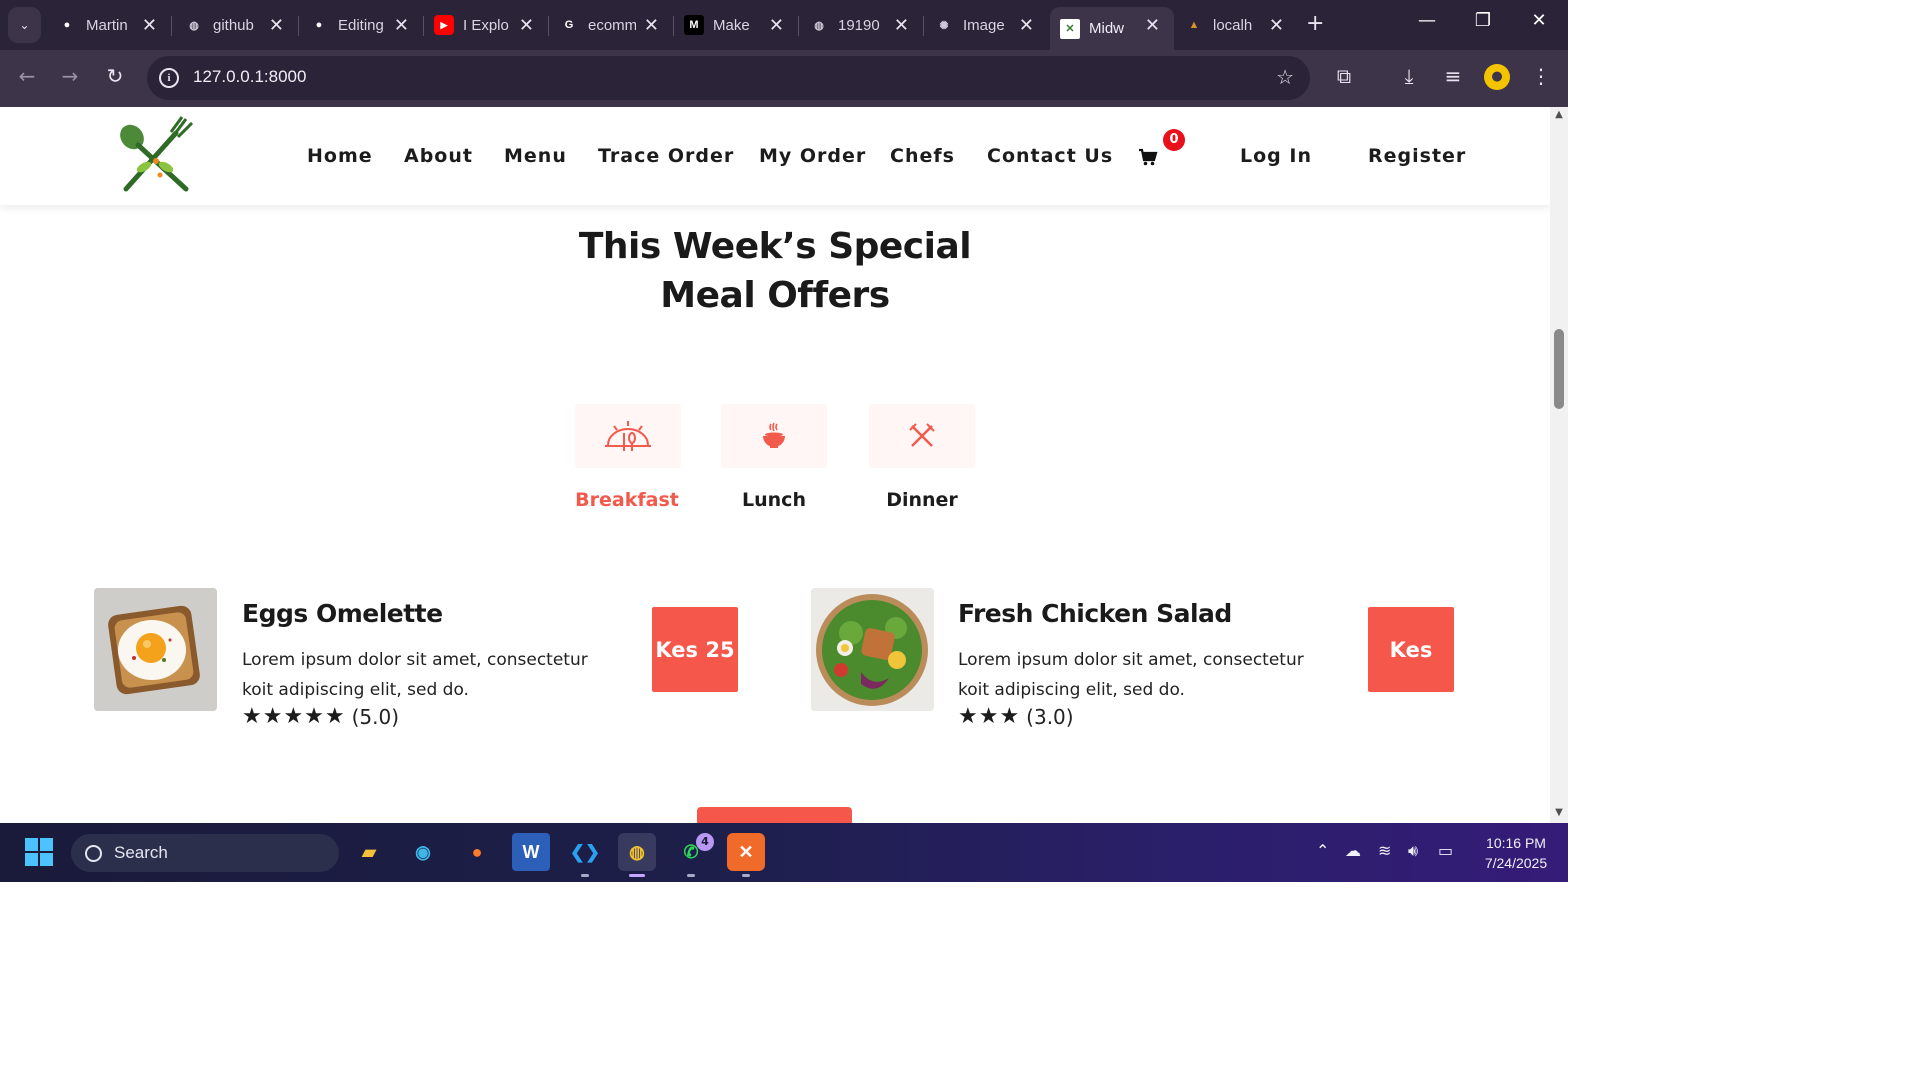  I want to click on dinner-tab-button, so click(922, 436).